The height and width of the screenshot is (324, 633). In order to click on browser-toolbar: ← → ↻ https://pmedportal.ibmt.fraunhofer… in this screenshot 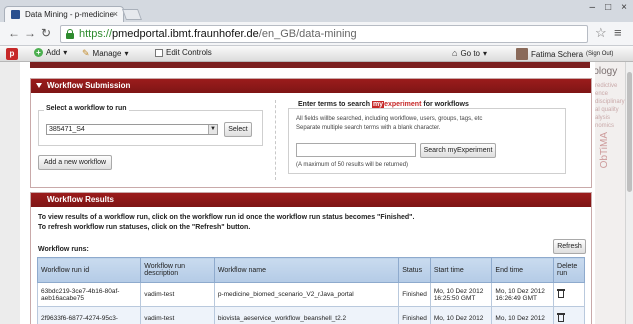, I will do `click(316, 34)`.